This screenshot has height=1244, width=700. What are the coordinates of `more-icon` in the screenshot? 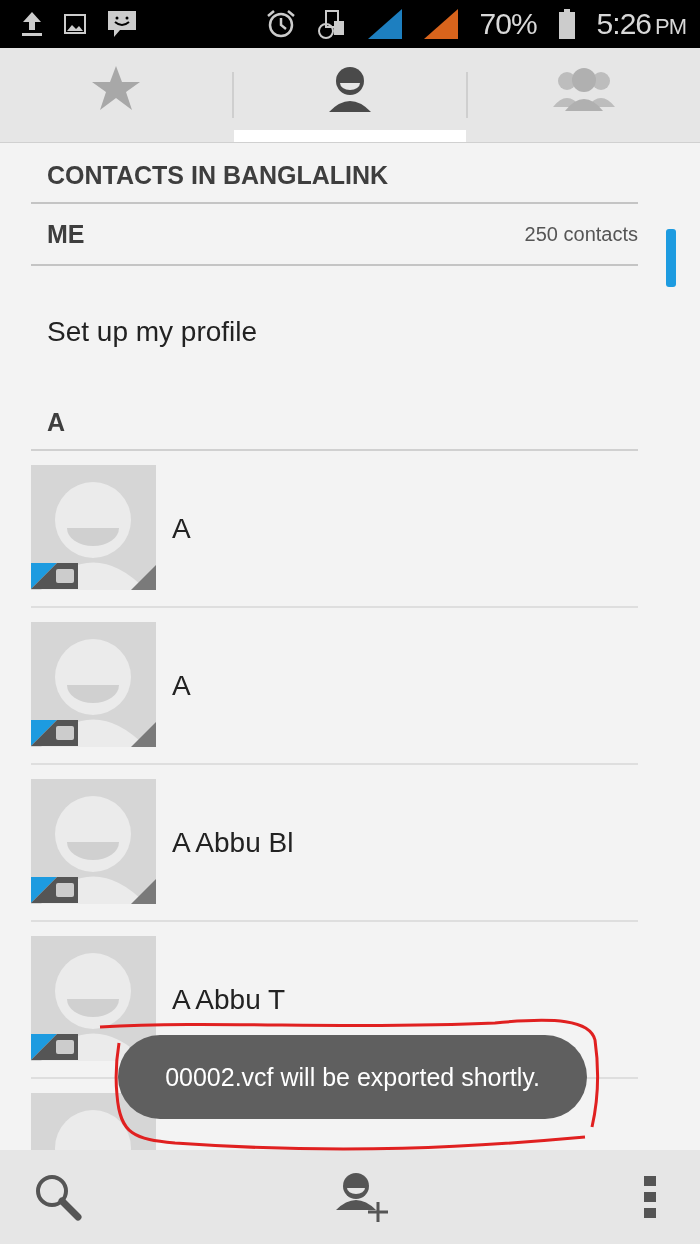 It's located at (650, 1197).